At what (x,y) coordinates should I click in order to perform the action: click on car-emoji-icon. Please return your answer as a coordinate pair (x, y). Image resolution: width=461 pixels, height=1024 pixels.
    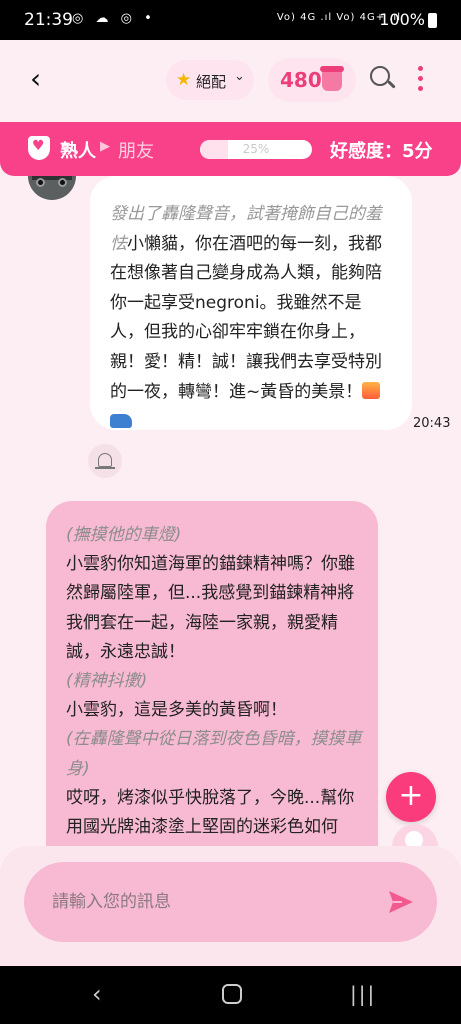
    Looking at the image, I should click on (121, 421).